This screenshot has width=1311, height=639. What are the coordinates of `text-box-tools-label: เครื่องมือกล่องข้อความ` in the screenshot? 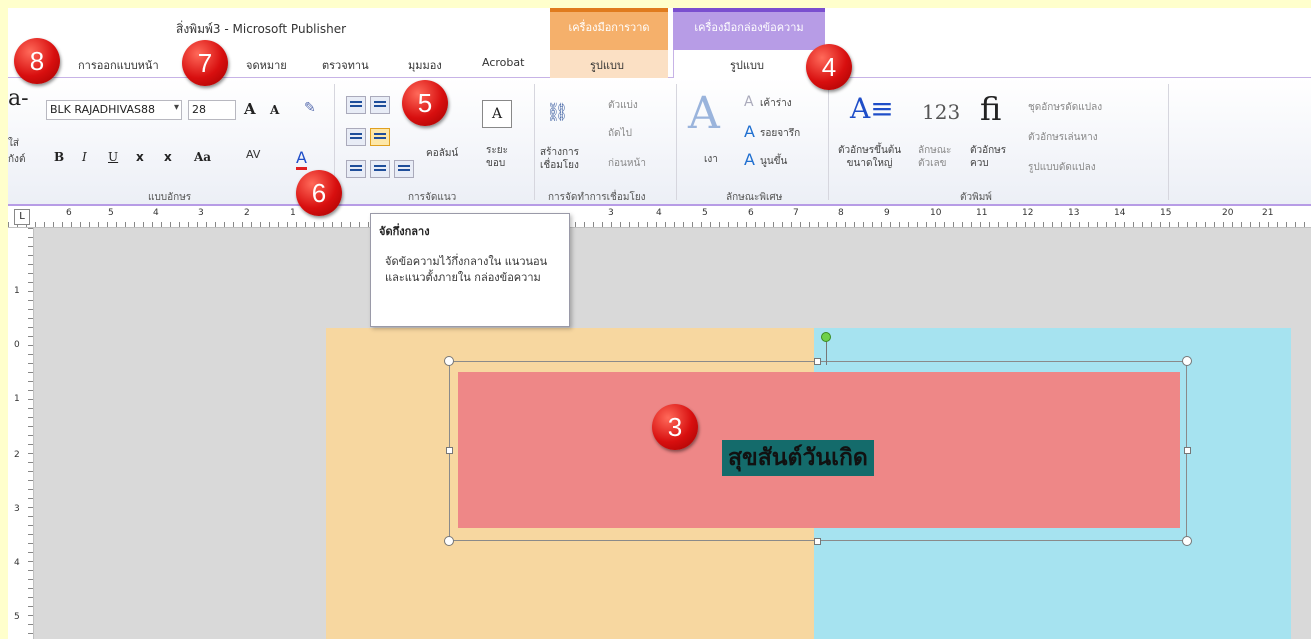 It's located at (749, 27).